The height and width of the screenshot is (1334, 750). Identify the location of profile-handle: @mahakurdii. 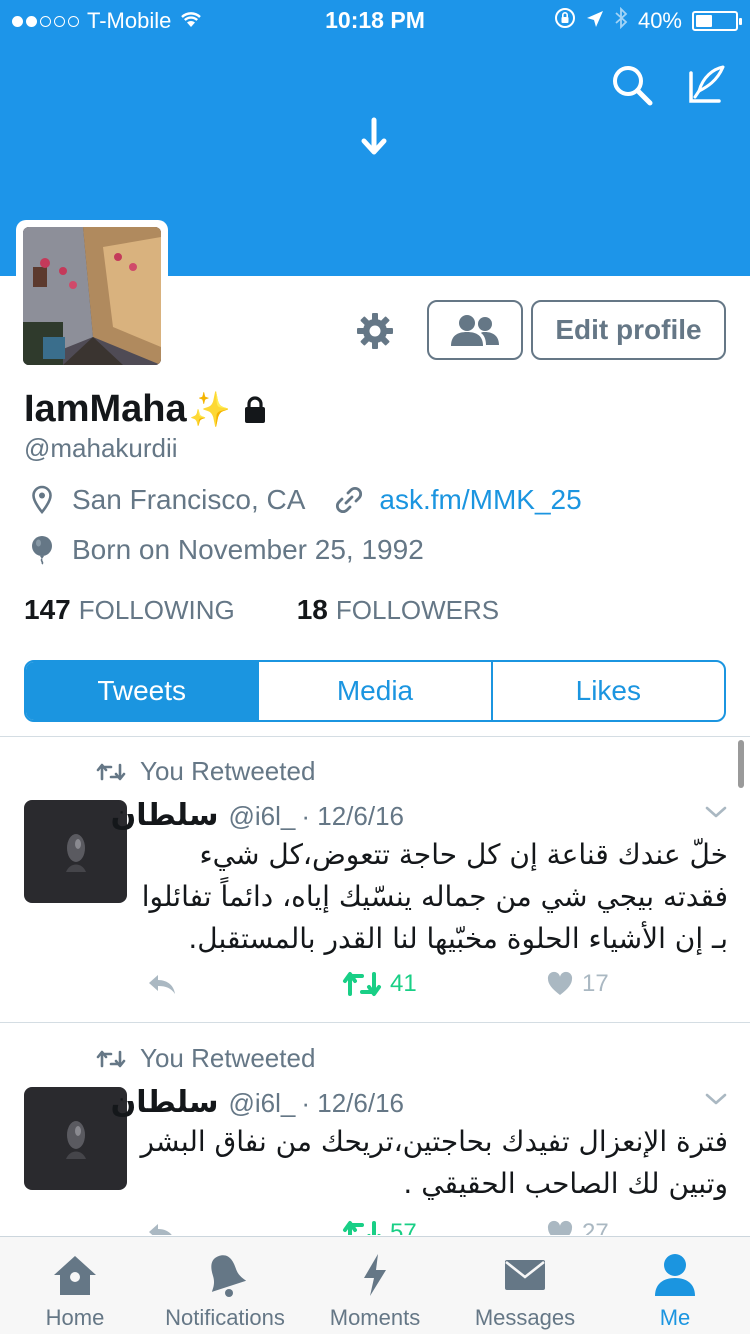
(101, 448).